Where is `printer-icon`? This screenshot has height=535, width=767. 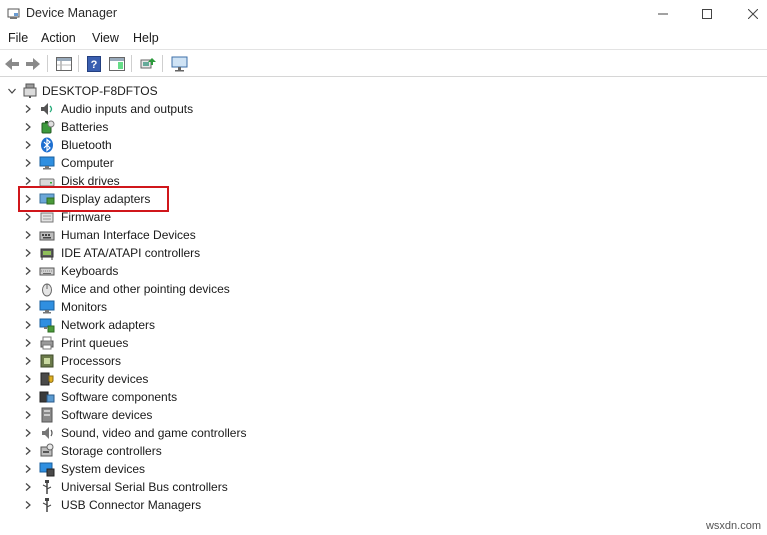
printer-icon is located at coordinates (47, 343).